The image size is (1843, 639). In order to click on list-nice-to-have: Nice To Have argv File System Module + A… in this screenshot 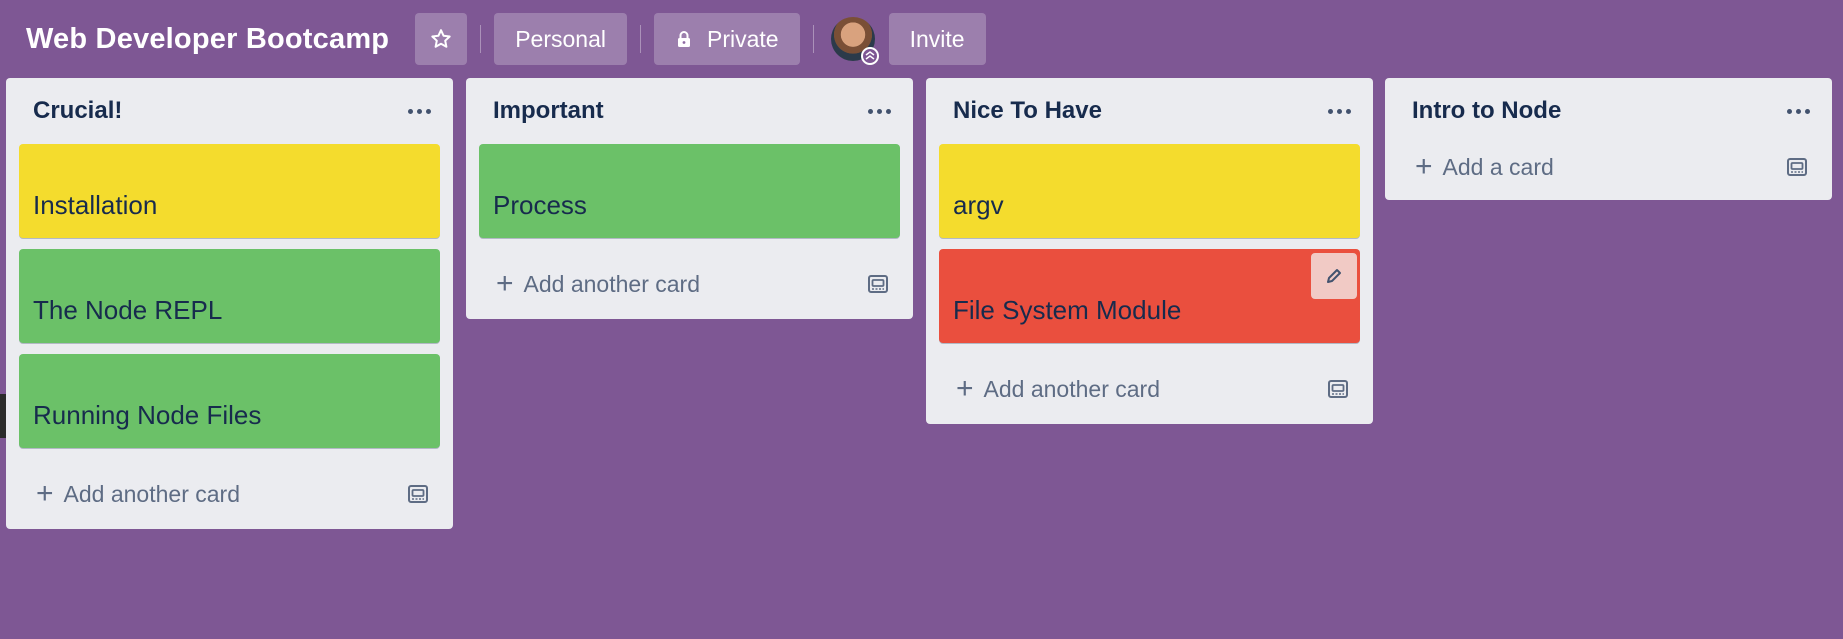, I will do `click(1149, 251)`.